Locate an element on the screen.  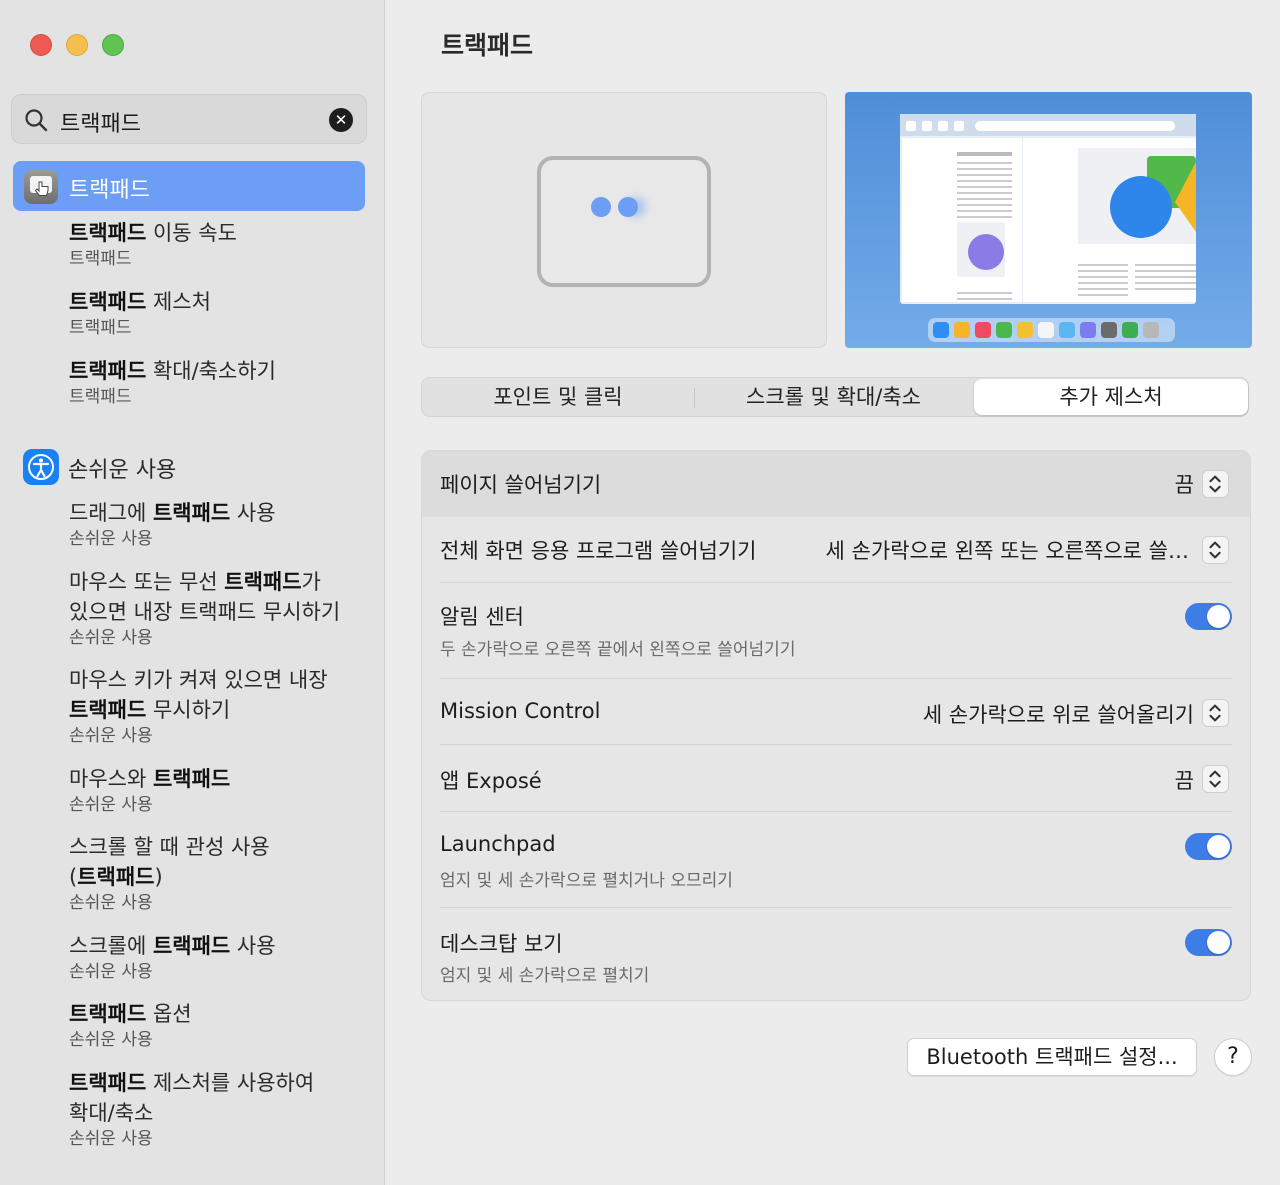
search-result: 스크롤에 트랙패드 사용손쉬운 사용 is located at coordinates (172, 957).